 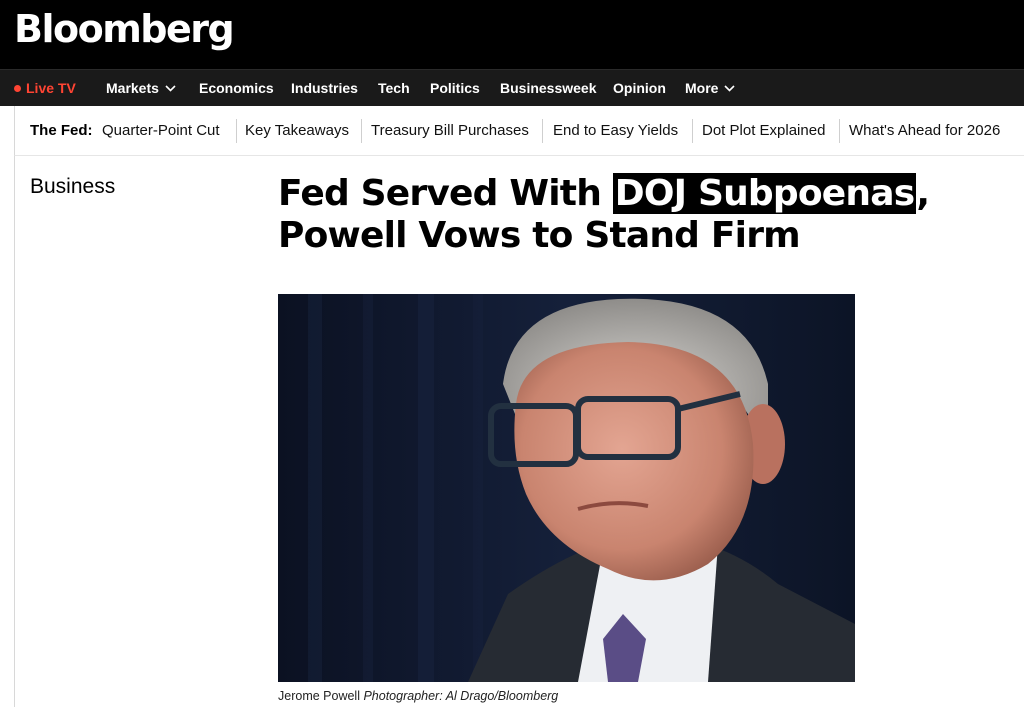 I want to click on top-header: Bloomberg, so click(x=512, y=34).